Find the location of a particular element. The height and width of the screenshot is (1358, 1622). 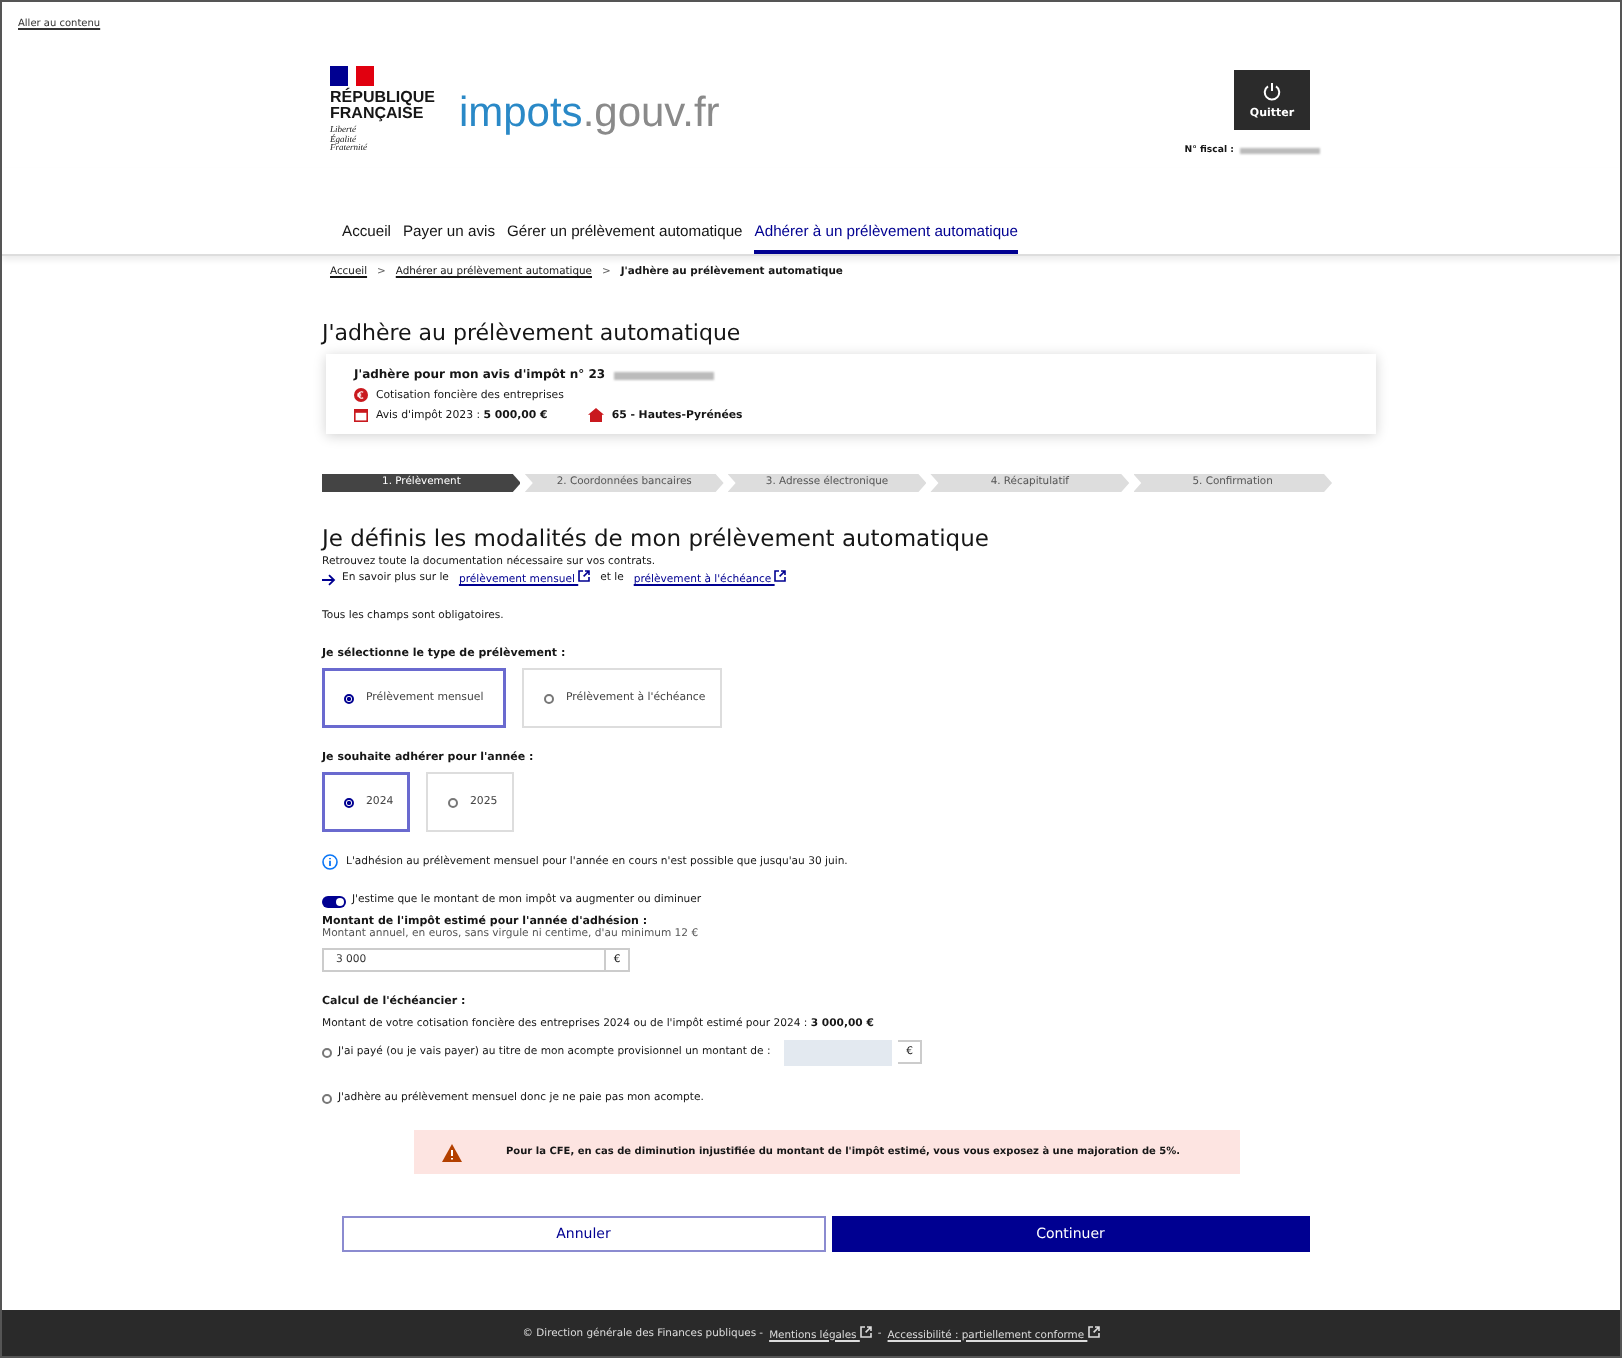

power-icon is located at coordinates (1272, 91).